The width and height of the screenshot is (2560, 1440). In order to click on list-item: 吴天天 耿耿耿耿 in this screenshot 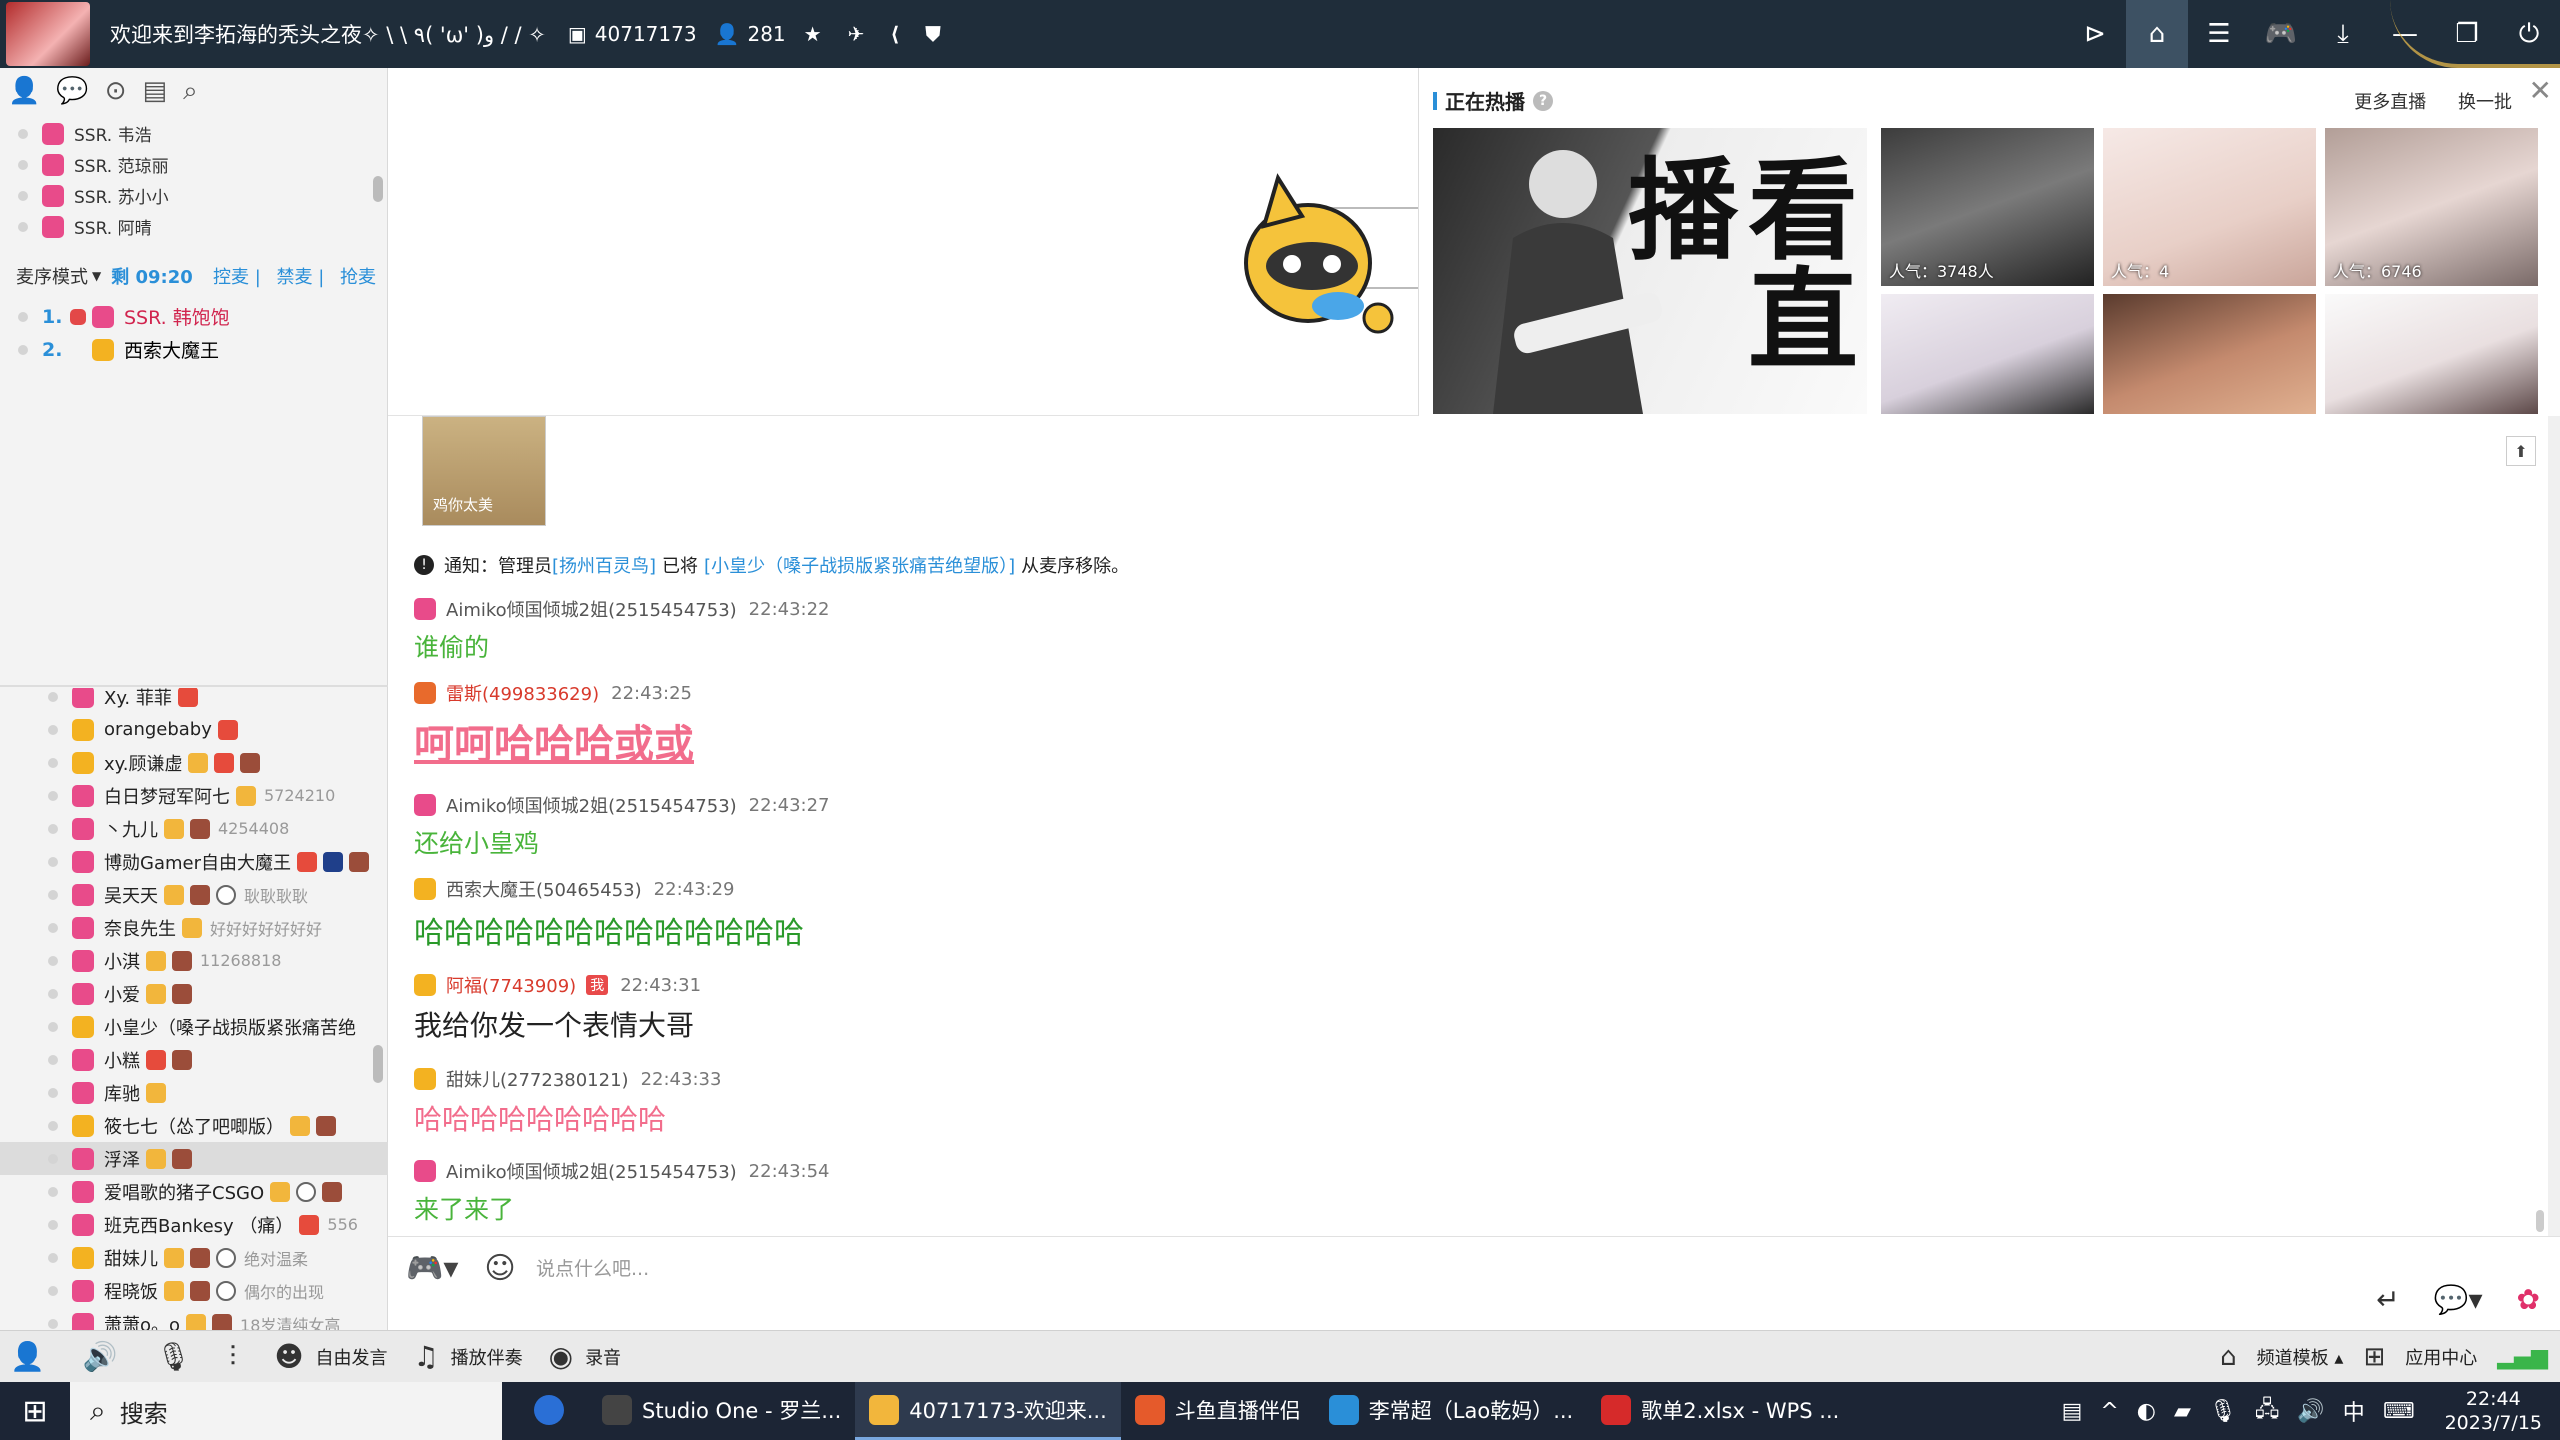, I will do `click(194, 894)`.